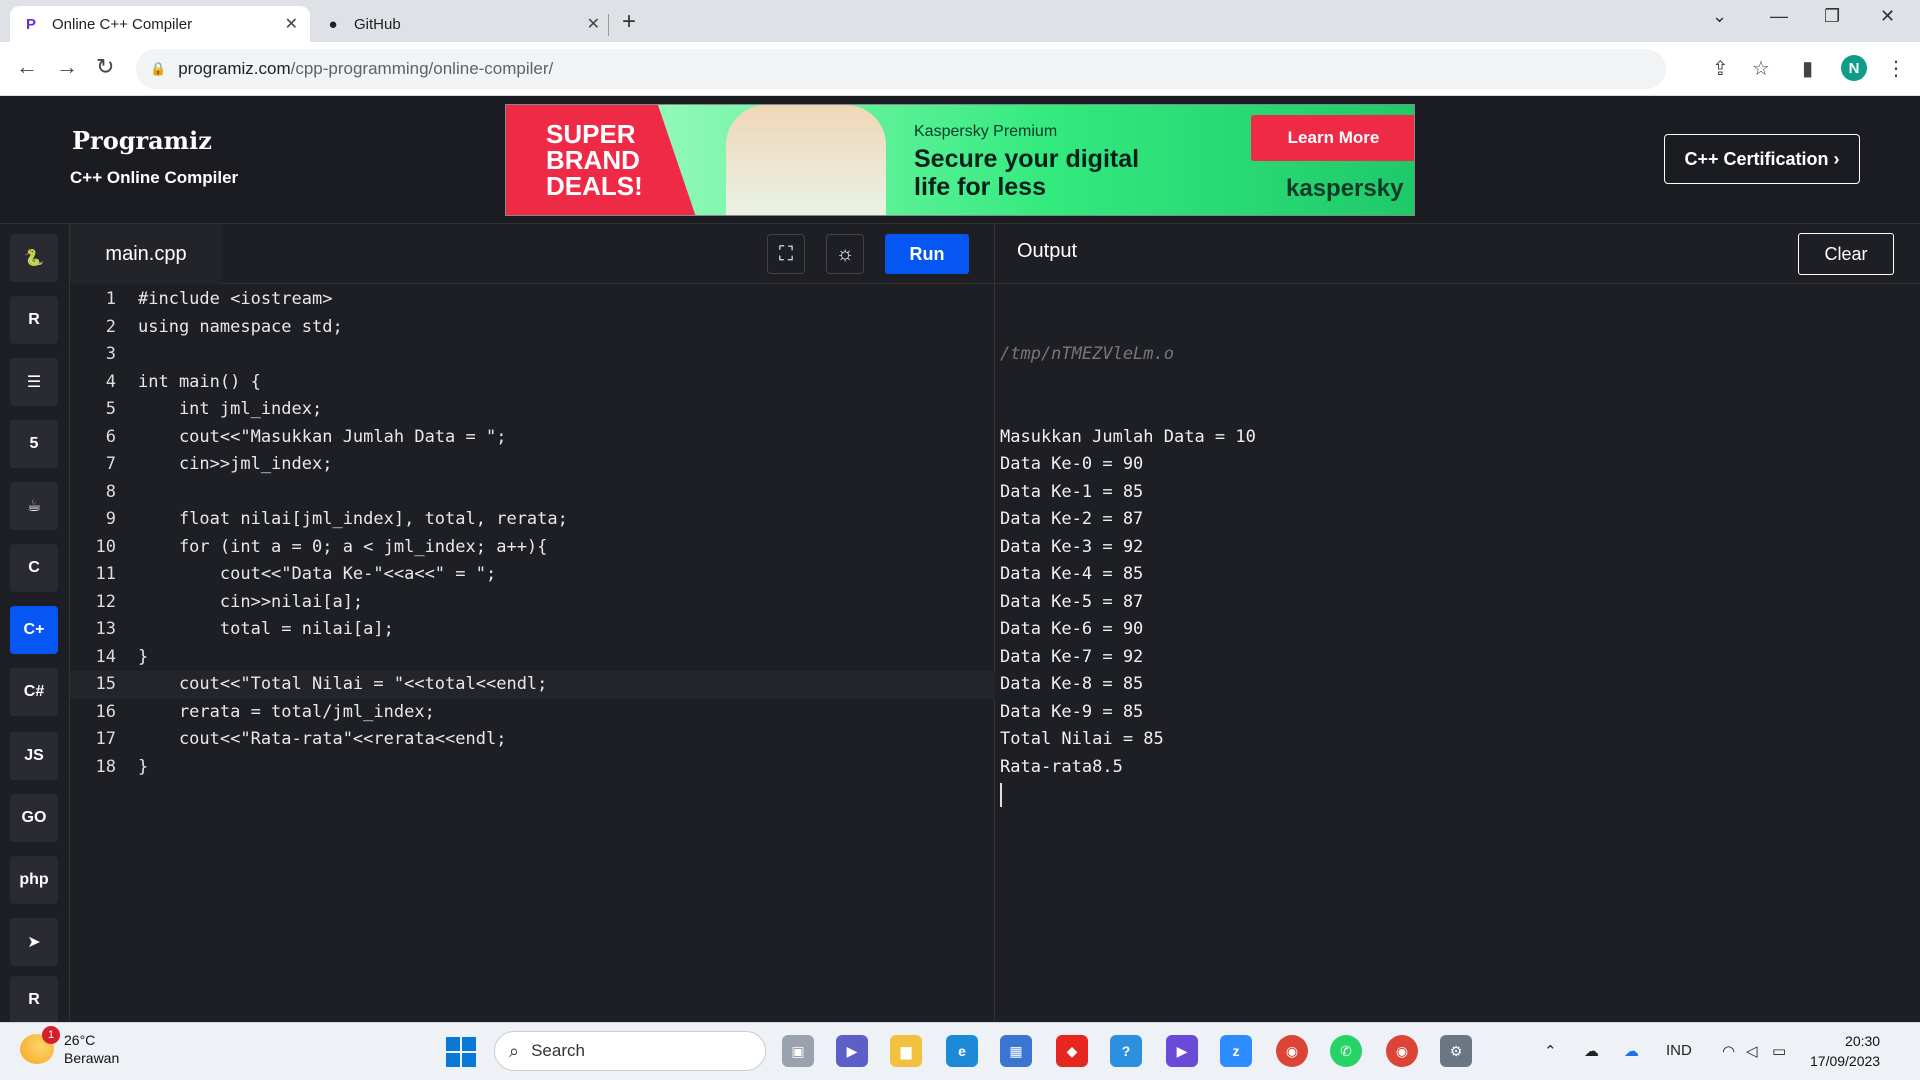 Image resolution: width=1920 pixels, height=1080 pixels. I want to click on clipchamp-icon: ▶, so click(1182, 1051).